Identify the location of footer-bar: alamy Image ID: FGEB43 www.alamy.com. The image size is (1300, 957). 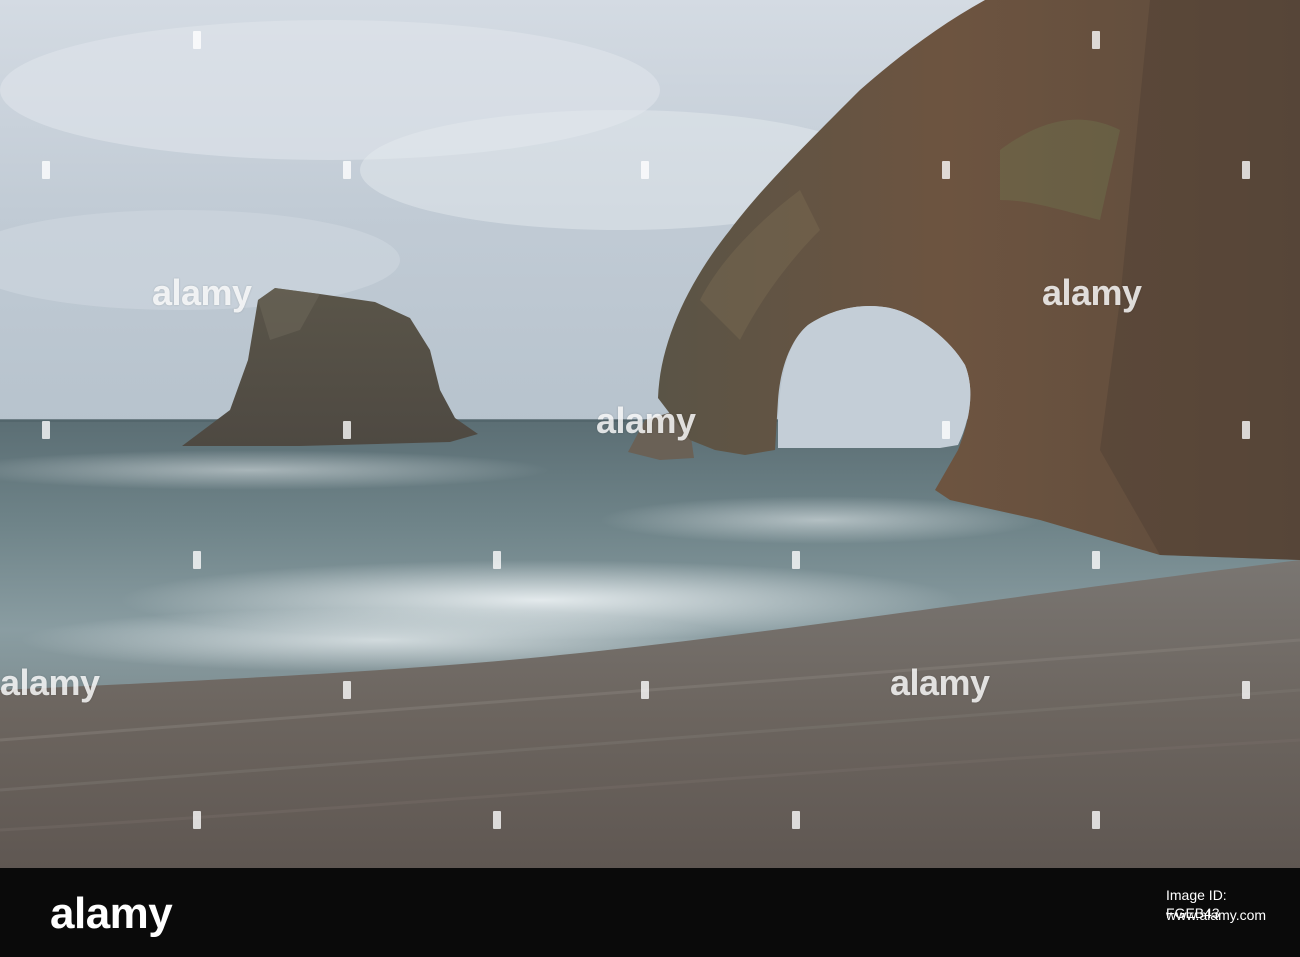
(650, 912).